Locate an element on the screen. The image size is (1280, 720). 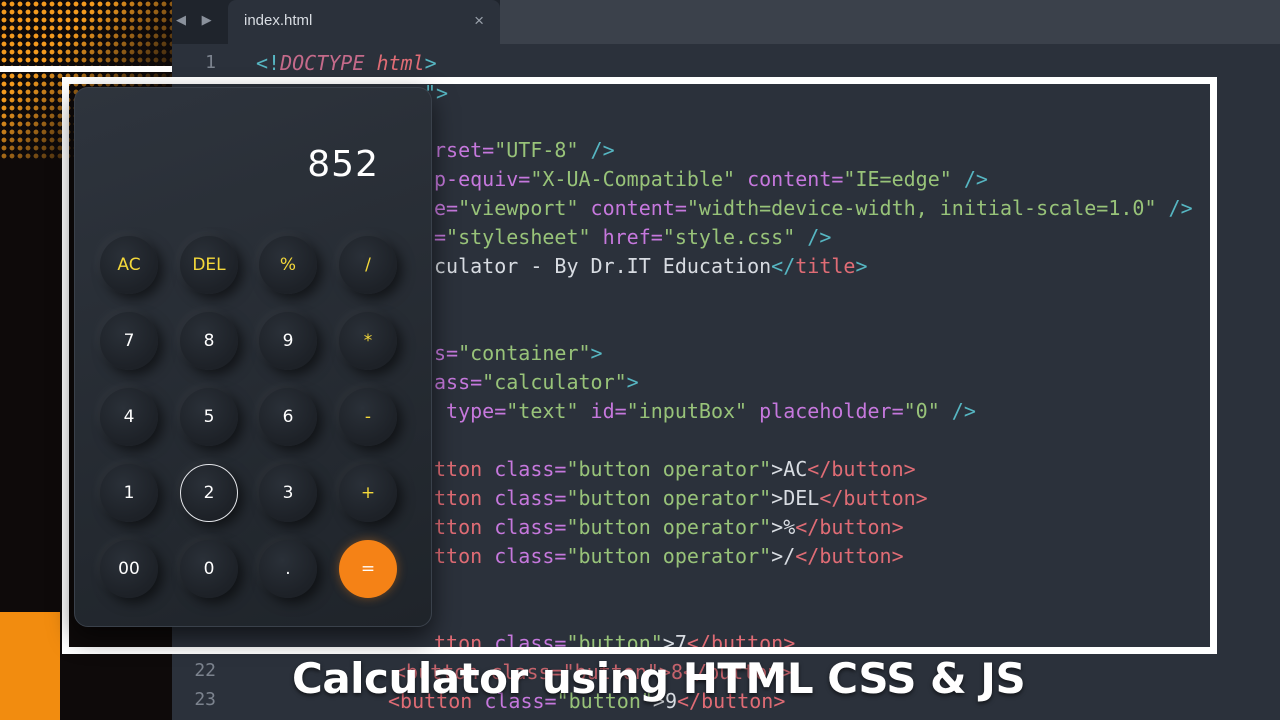
caption-title: Calculator using HTML CSS & JS is located at coordinates (659, 678).